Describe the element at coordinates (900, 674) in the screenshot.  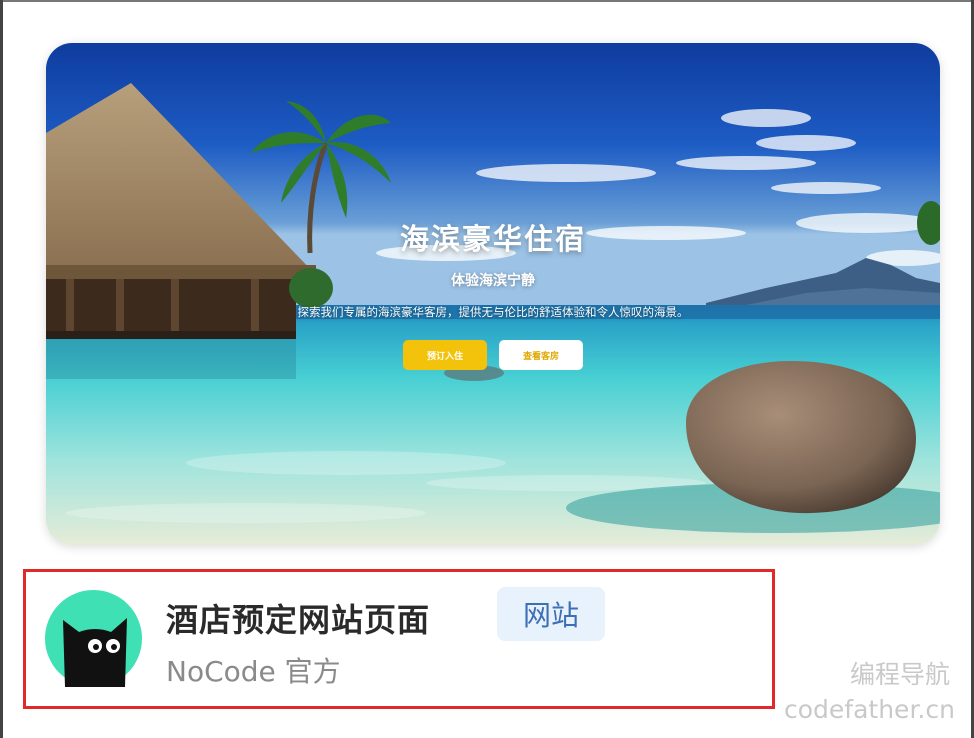
I see `watermark-title: 编程导航` at that location.